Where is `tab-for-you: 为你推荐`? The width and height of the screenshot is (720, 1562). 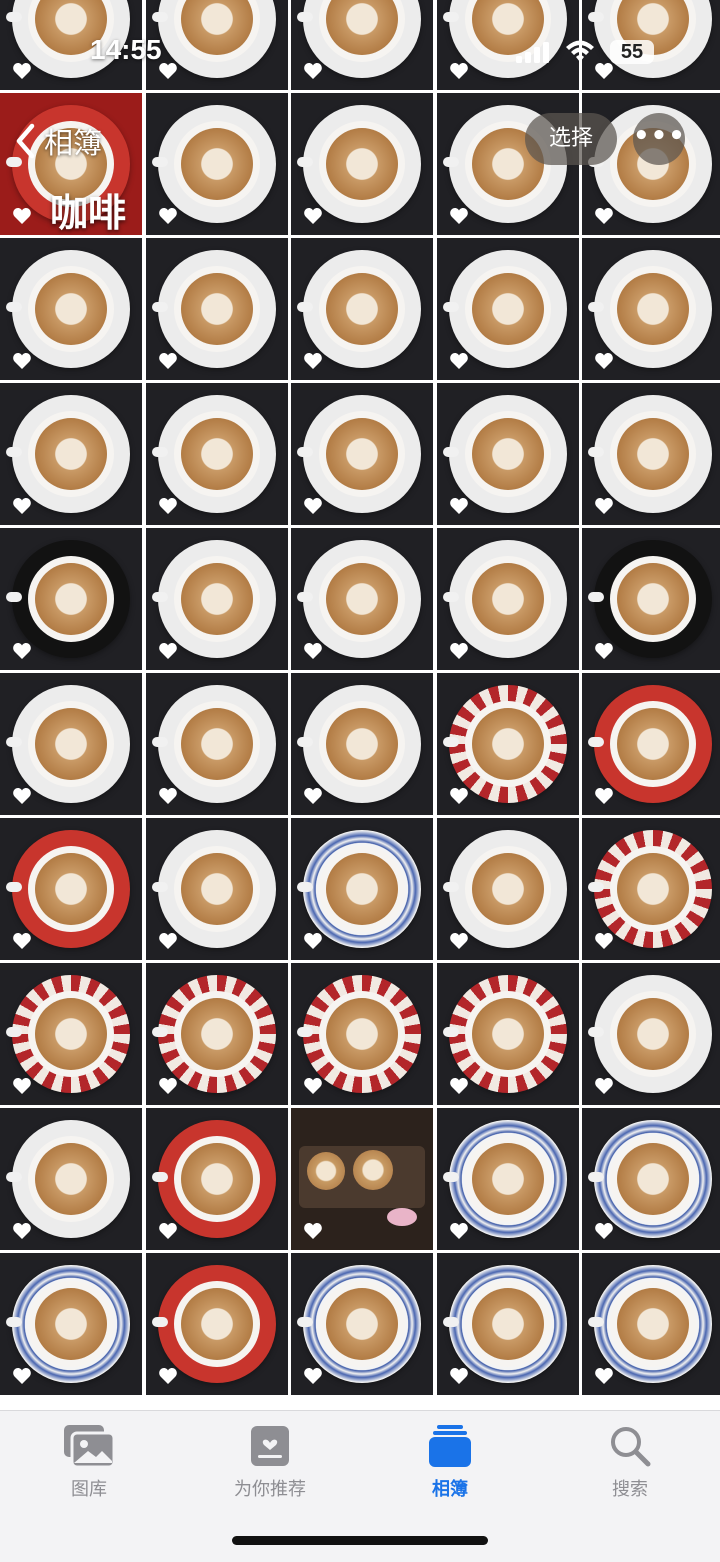
tab-for-you: 为你推荐 is located at coordinates (270, 1462).